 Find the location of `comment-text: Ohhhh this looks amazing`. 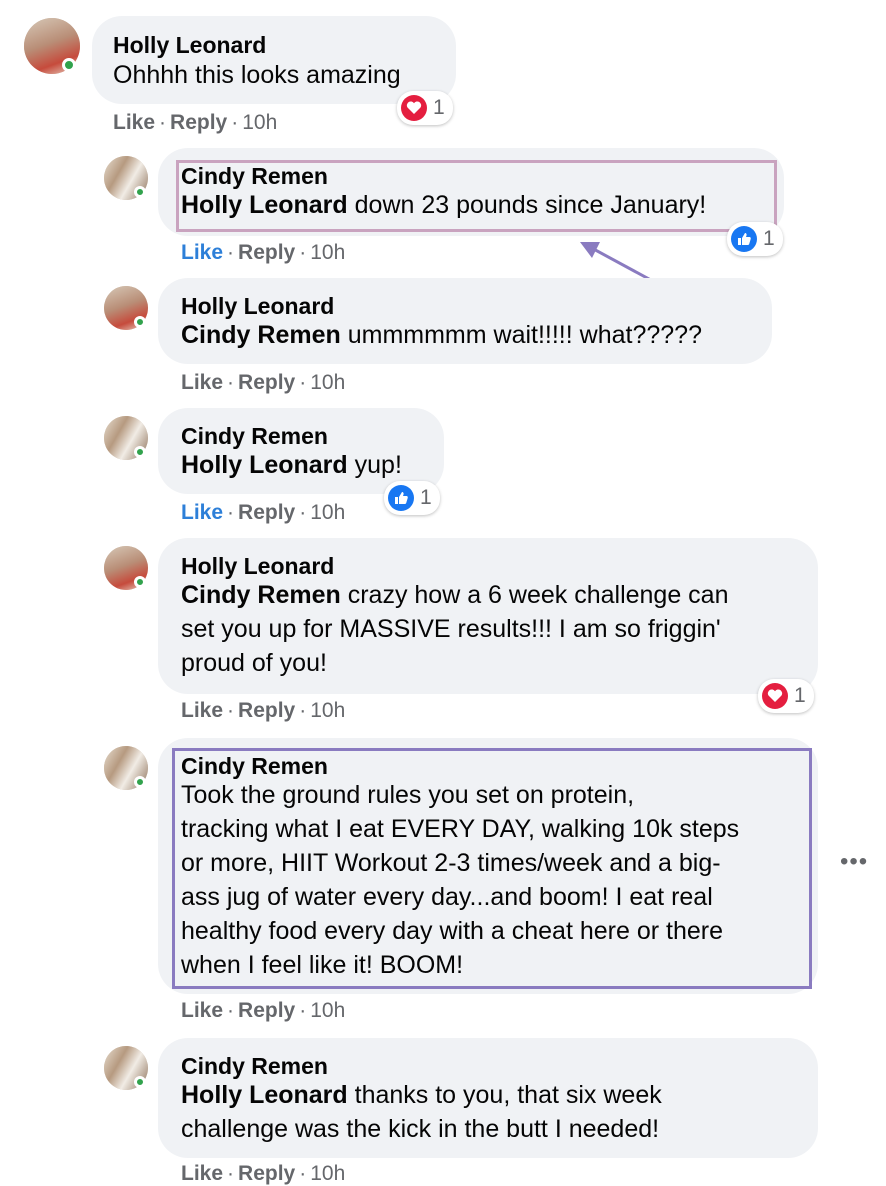

comment-text: Ohhhh this looks amazing is located at coordinates (257, 75).